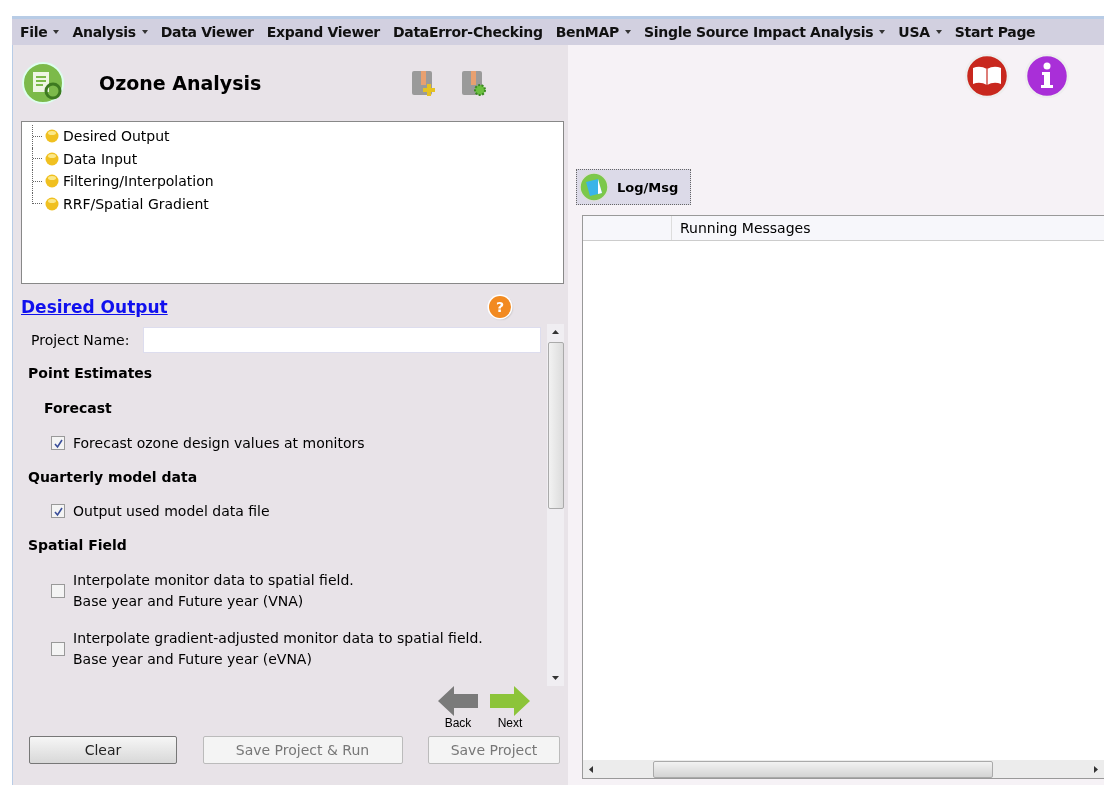 Image resolution: width=1104 pixels, height=785 pixels. What do you see at coordinates (467, 32) in the screenshot?
I see `menu-item: DataError-Checking` at bounding box center [467, 32].